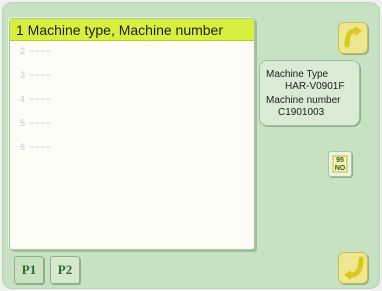 Image resolution: width=382 pixels, height=291 pixels. Describe the element at coordinates (132, 30) in the screenshot. I see `list-header-machine-type: 1 Machine type, Machine number` at that location.